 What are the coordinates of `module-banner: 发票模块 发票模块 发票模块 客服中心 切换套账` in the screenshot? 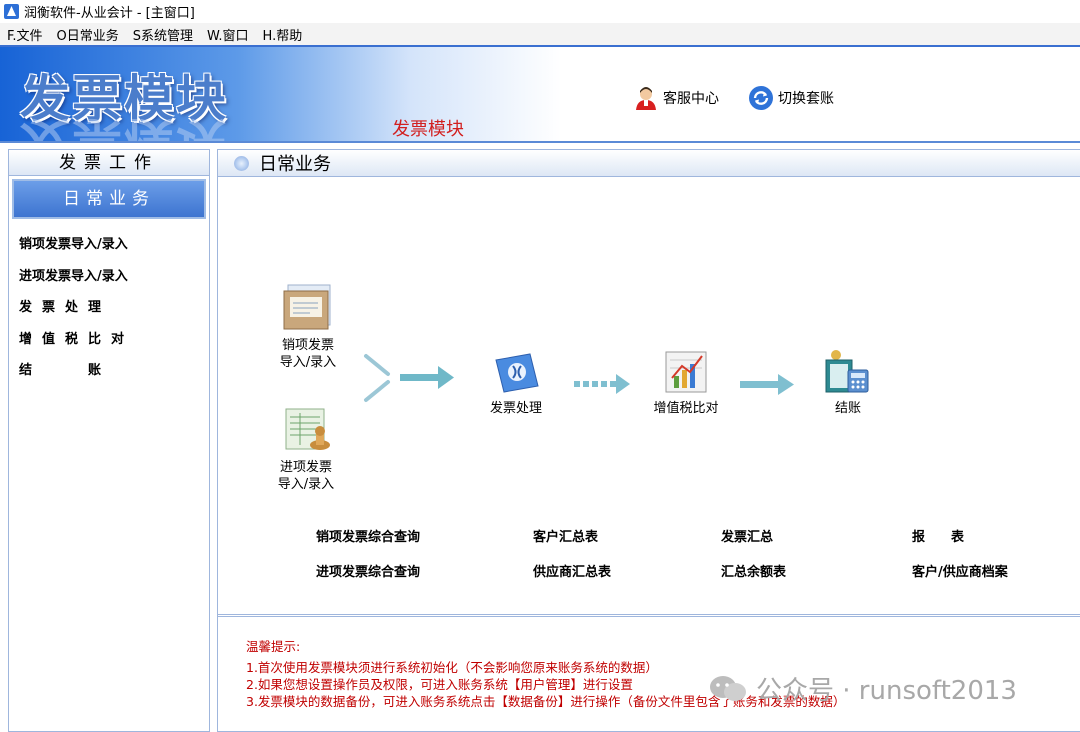 It's located at (540, 95).